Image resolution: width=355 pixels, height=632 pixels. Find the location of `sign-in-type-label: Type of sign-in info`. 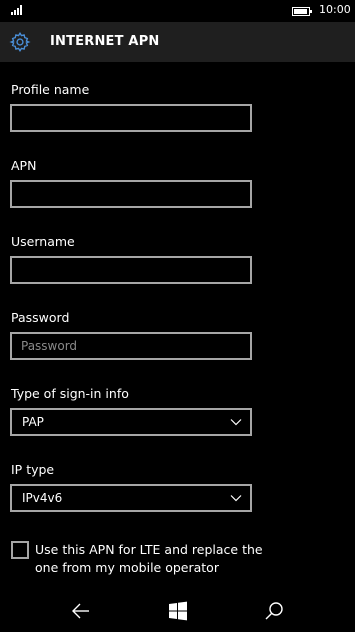

sign-in-type-label: Type of sign-in info is located at coordinates (70, 393).